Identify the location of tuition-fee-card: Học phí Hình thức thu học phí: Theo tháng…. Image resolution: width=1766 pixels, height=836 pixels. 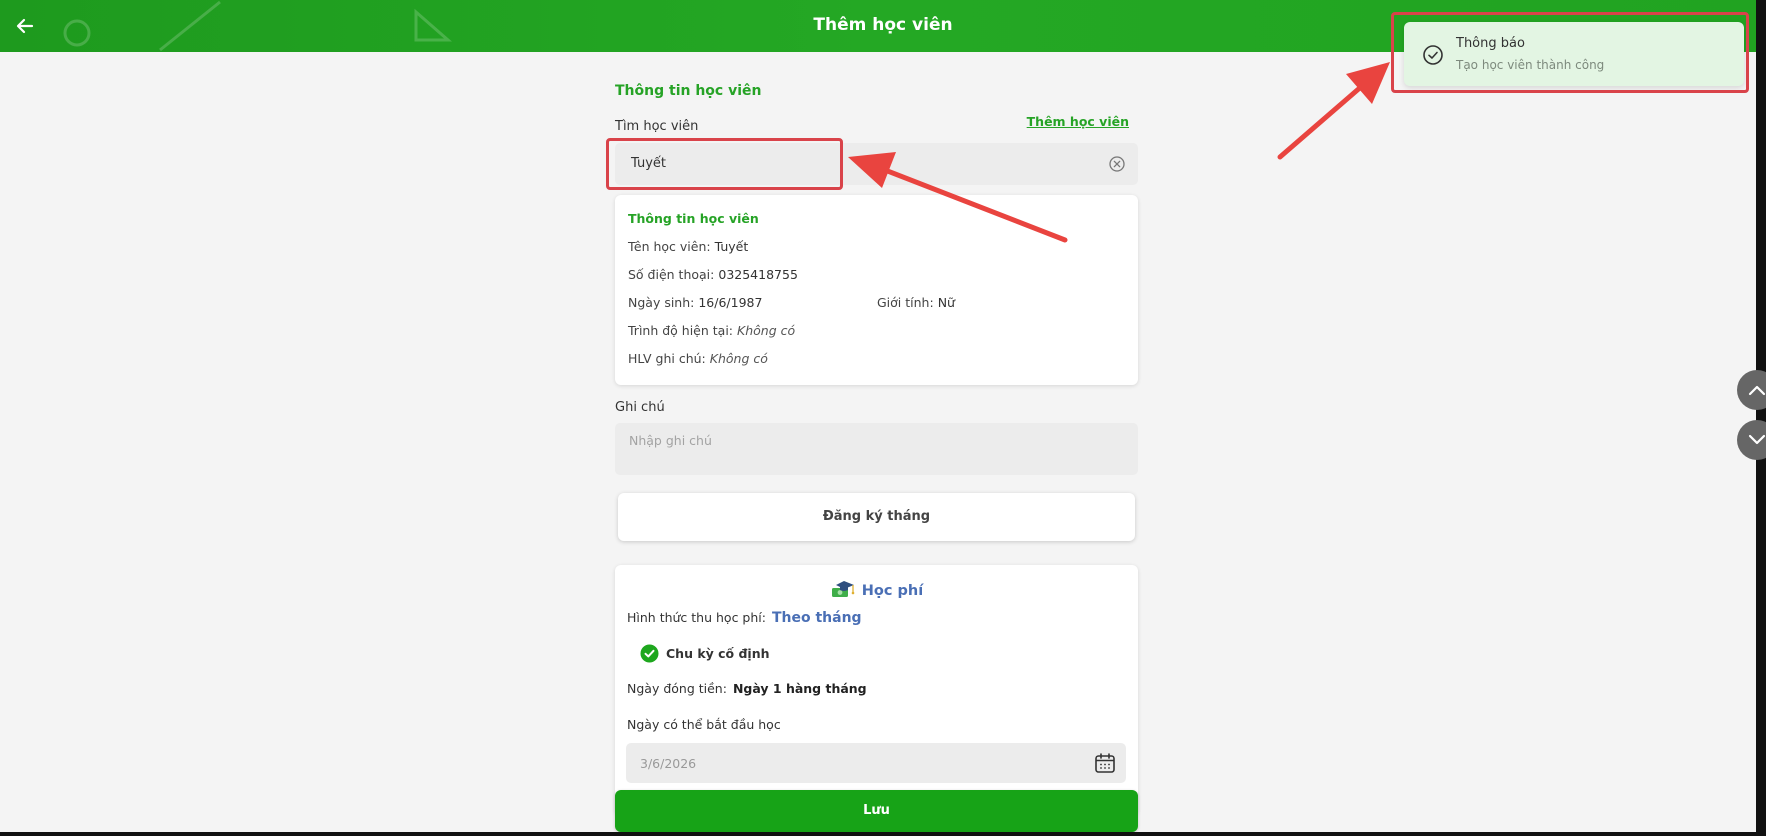
(876, 690).